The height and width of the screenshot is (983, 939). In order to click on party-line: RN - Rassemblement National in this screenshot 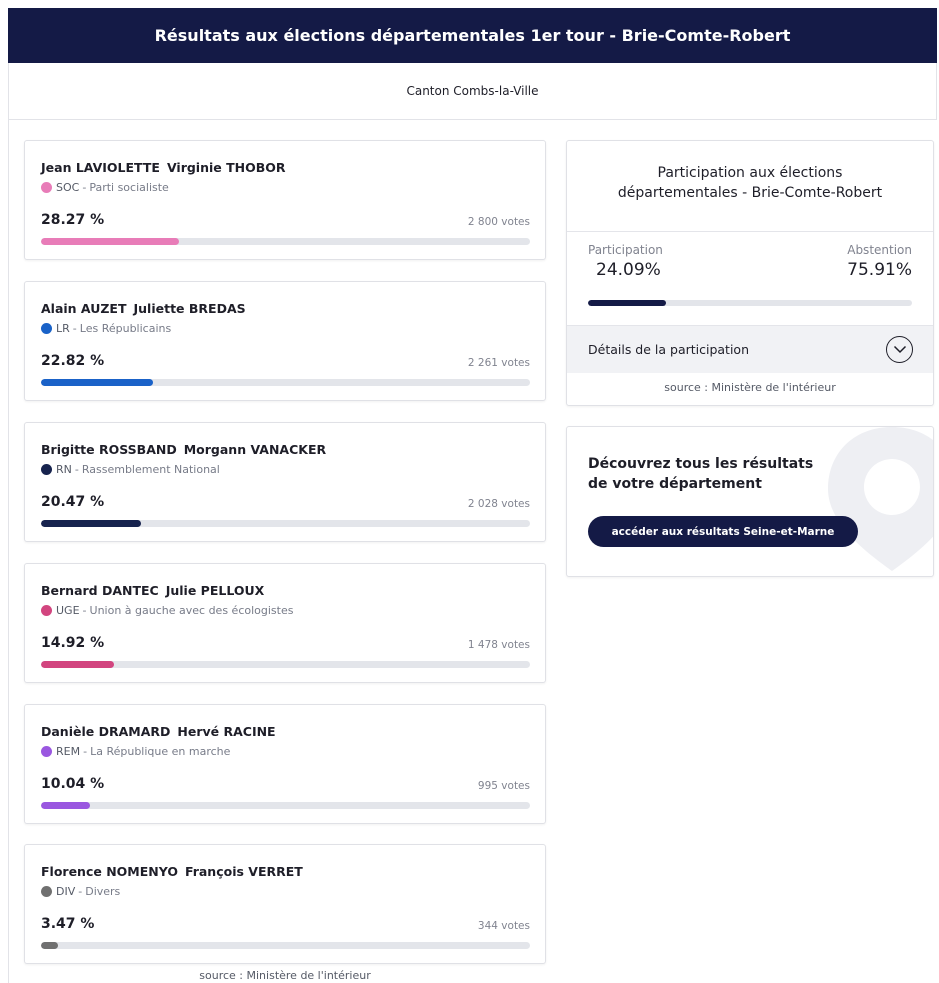, I will do `click(130, 469)`.